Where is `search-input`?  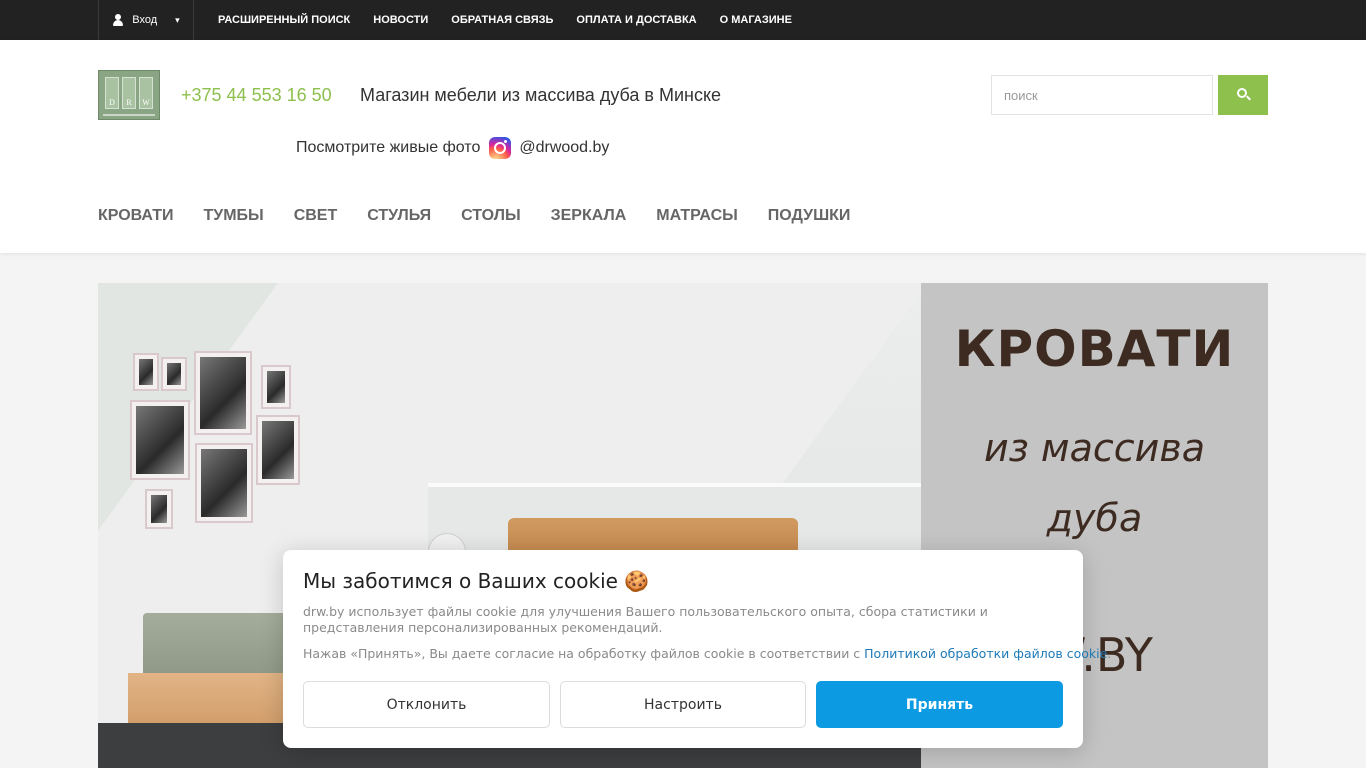 search-input is located at coordinates (1102, 95).